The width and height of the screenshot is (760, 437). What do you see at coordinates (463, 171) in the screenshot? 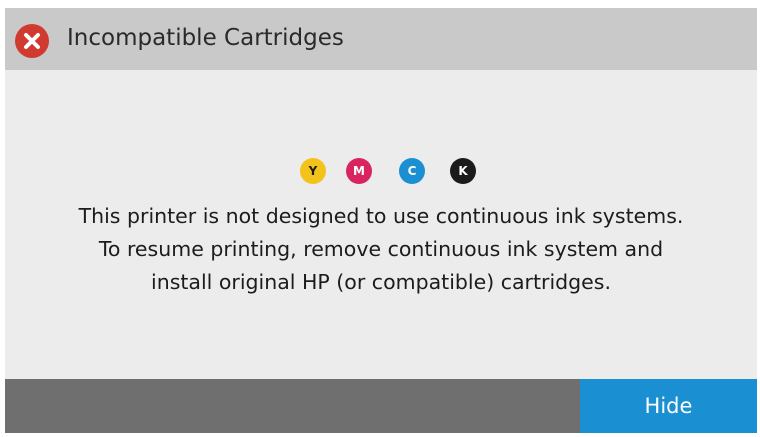
I see `cartridge-black-icon: K` at bounding box center [463, 171].